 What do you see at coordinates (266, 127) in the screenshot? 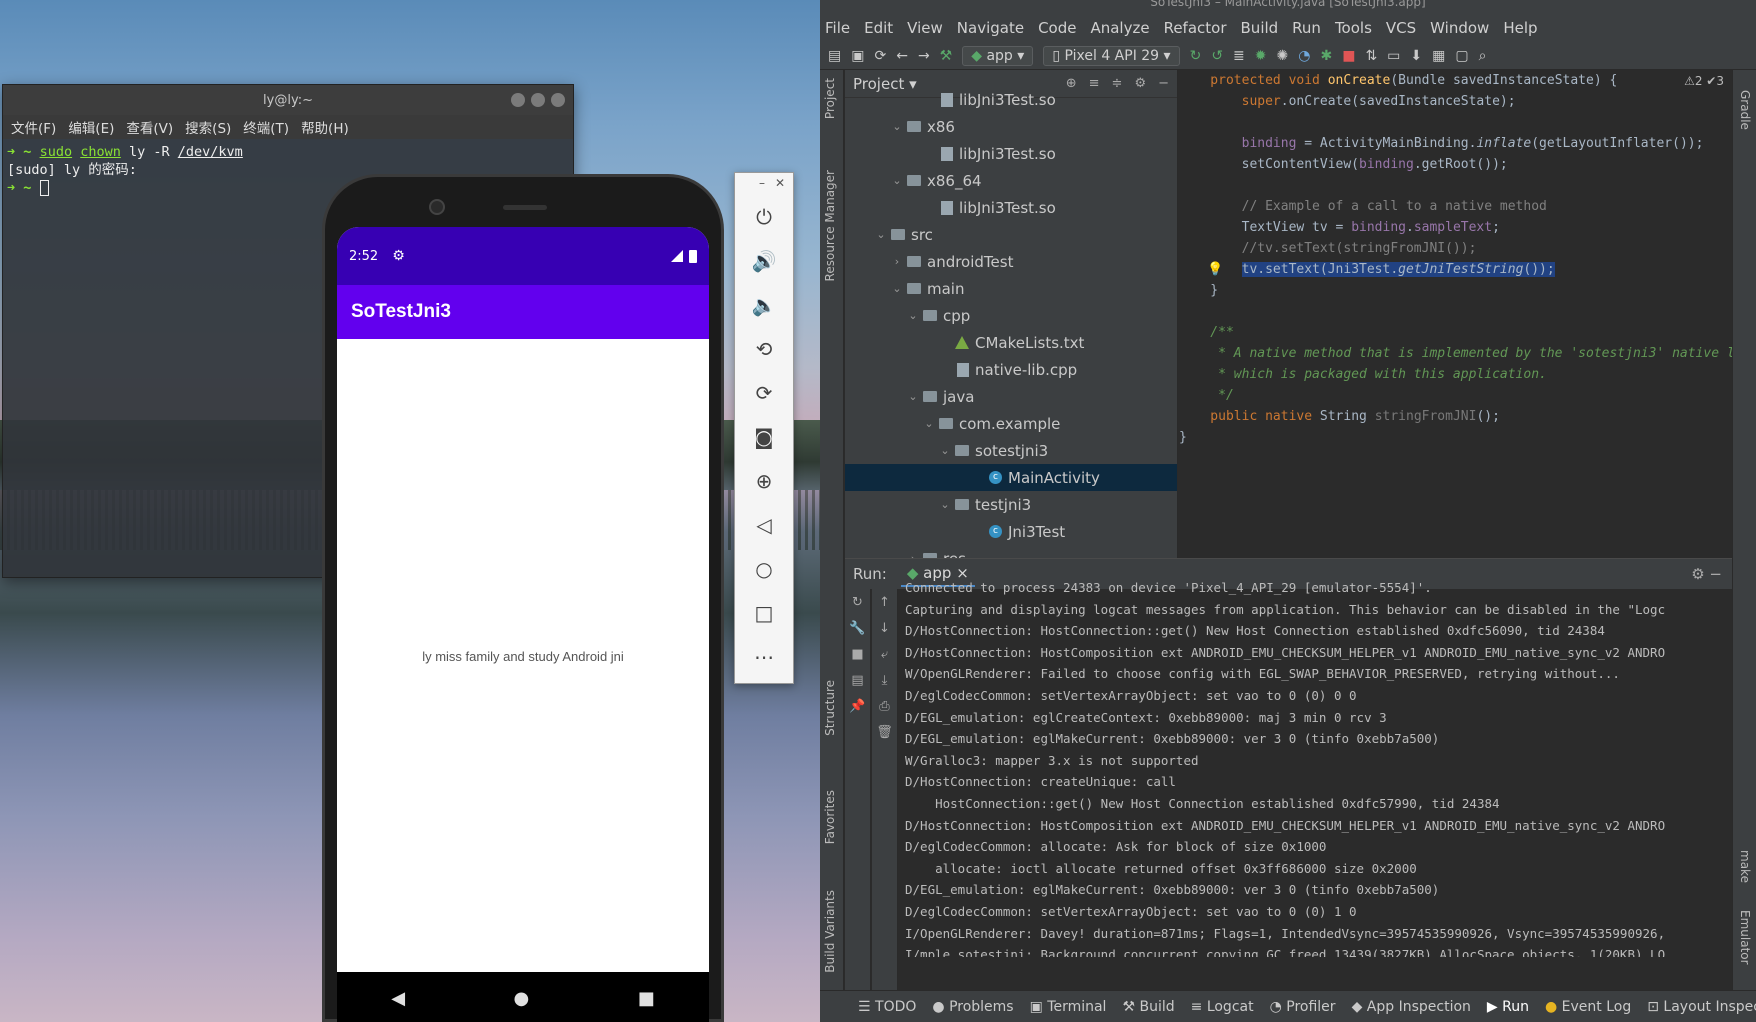
I see `menu-terminal: 终端(T)` at bounding box center [266, 127].